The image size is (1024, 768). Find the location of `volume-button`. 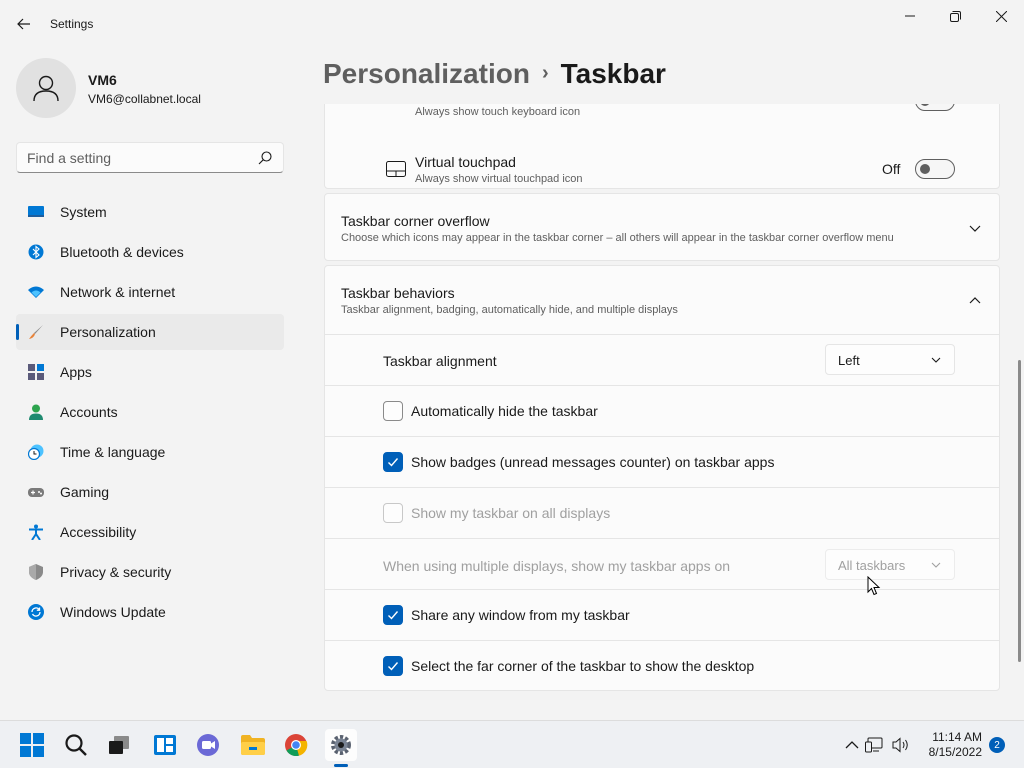

volume-button is located at coordinates (901, 745).